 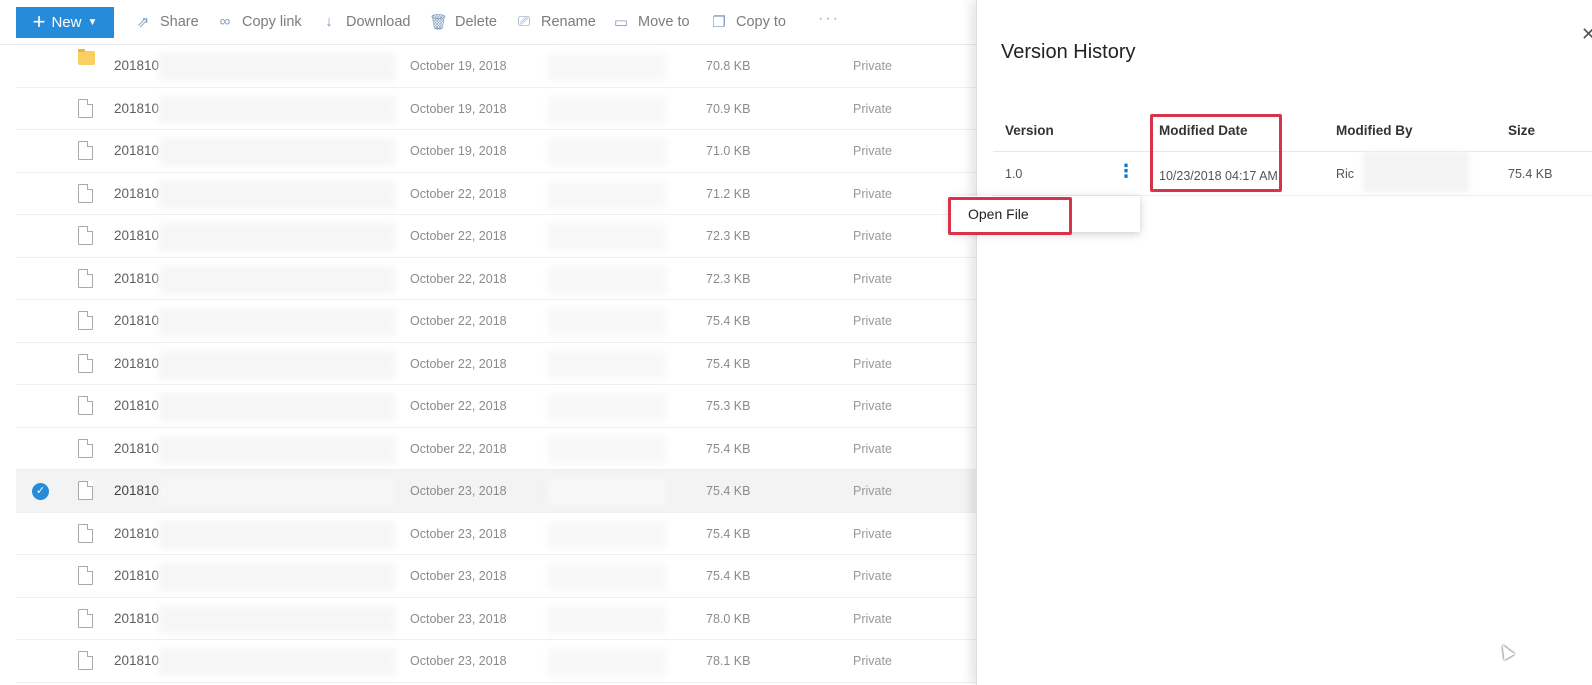 What do you see at coordinates (1530, 174) in the screenshot?
I see `version-size: 75.4 KB` at bounding box center [1530, 174].